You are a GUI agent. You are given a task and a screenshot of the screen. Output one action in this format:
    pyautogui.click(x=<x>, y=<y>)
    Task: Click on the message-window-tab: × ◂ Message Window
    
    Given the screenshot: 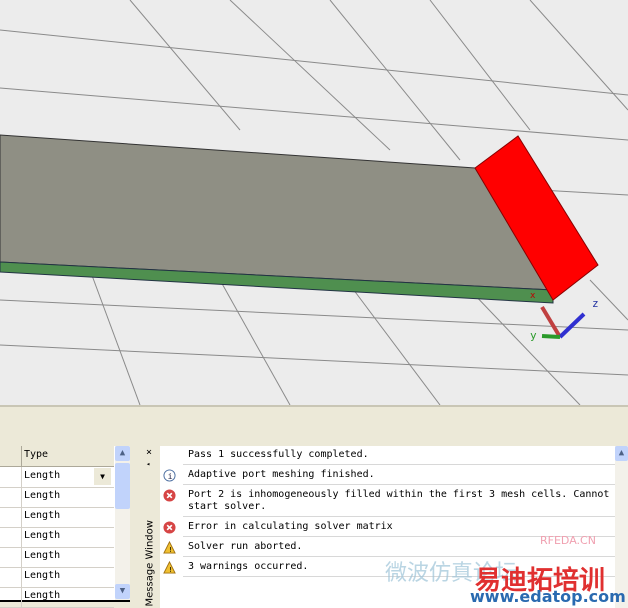 What is the action you would take?
    pyautogui.click(x=150, y=527)
    